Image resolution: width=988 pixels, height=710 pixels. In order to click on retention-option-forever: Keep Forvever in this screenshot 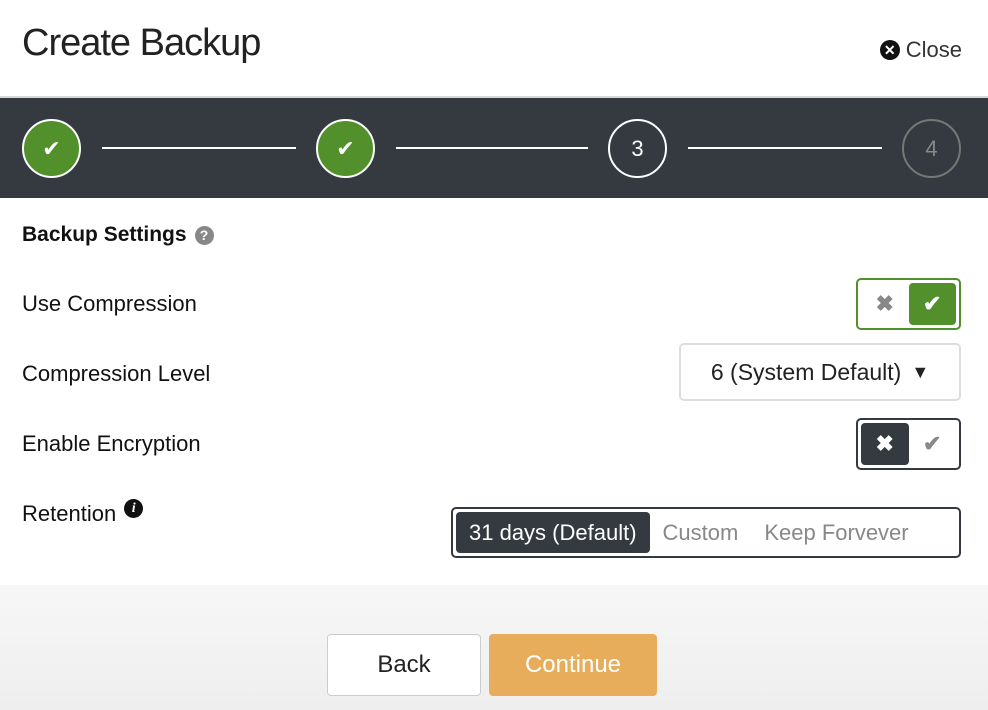, I will do `click(836, 532)`.